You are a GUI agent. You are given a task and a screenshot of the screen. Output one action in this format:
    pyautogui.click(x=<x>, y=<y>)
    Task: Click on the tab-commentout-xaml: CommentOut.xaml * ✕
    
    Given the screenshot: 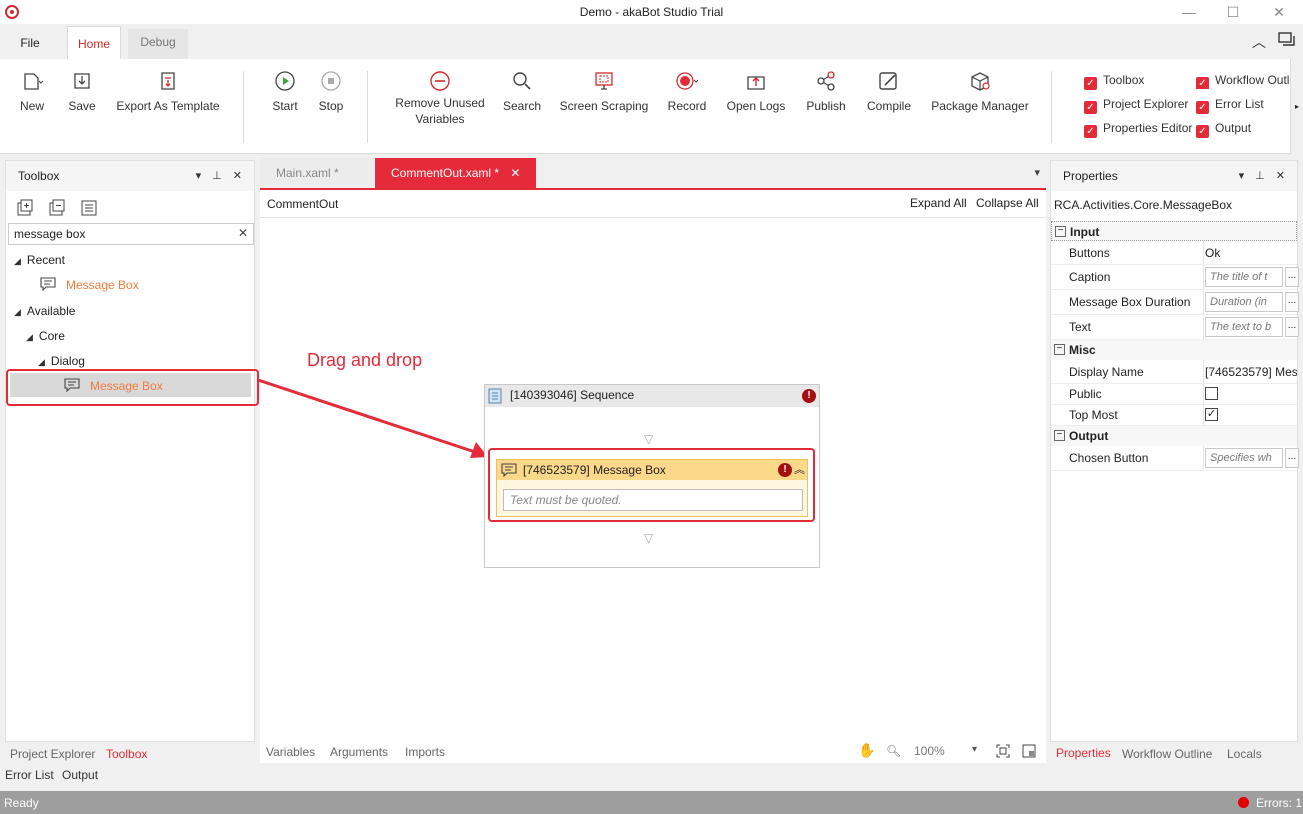 What is the action you would take?
    pyautogui.click(x=455, y=173)
    